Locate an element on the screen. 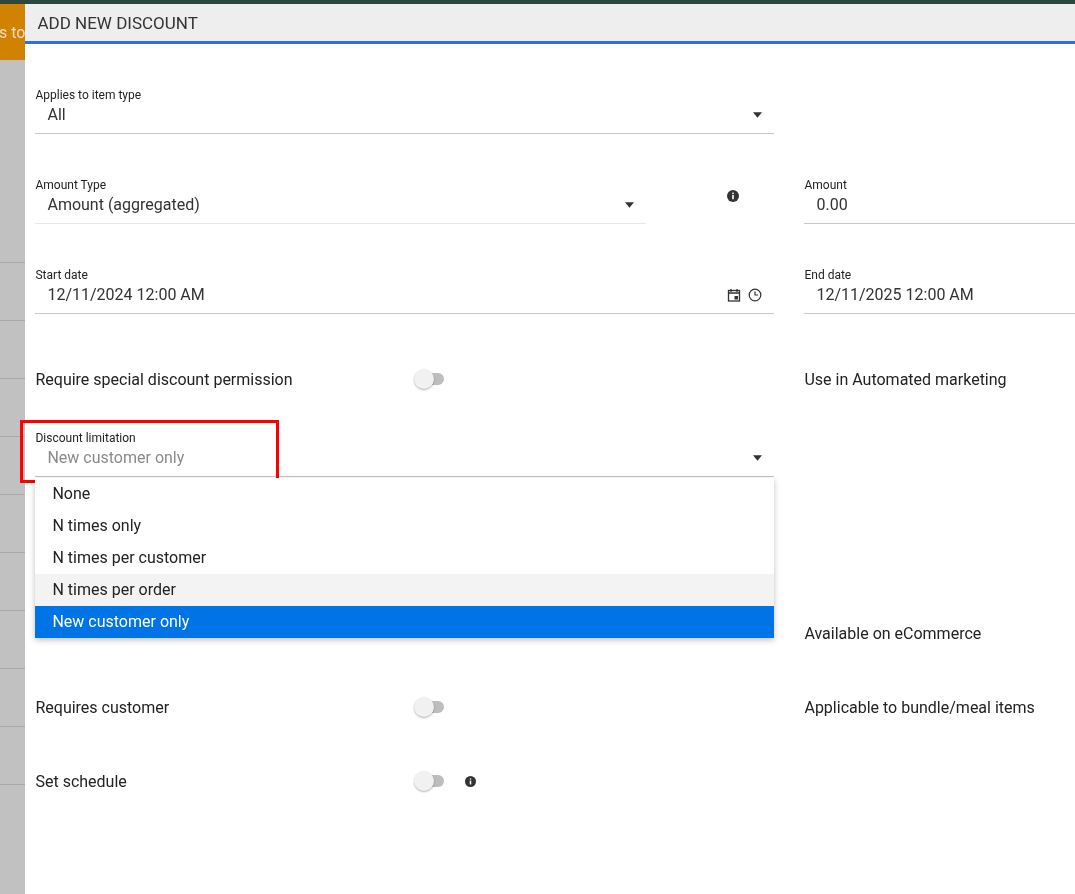  toggle-label: Requires customer is located at coordinates (103, 707).